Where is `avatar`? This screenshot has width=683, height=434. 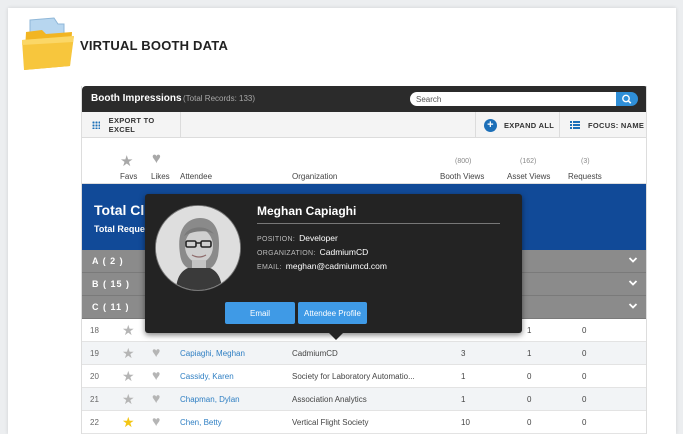 avatar is located at coordinates (198, 248).